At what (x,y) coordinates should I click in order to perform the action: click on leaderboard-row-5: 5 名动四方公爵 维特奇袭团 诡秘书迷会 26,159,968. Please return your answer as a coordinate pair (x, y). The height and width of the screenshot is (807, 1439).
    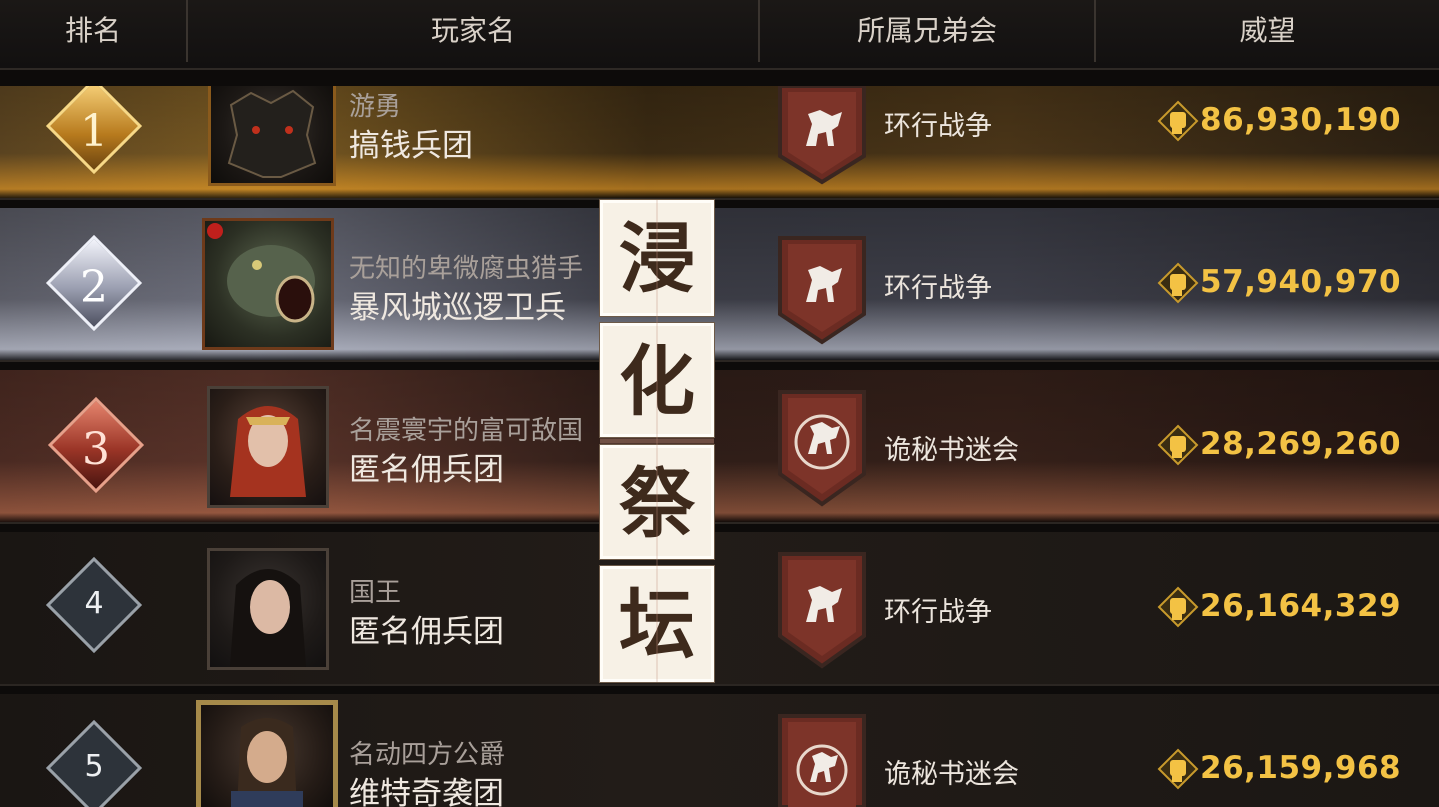
    Looking at the image, I should click on (719, 750).